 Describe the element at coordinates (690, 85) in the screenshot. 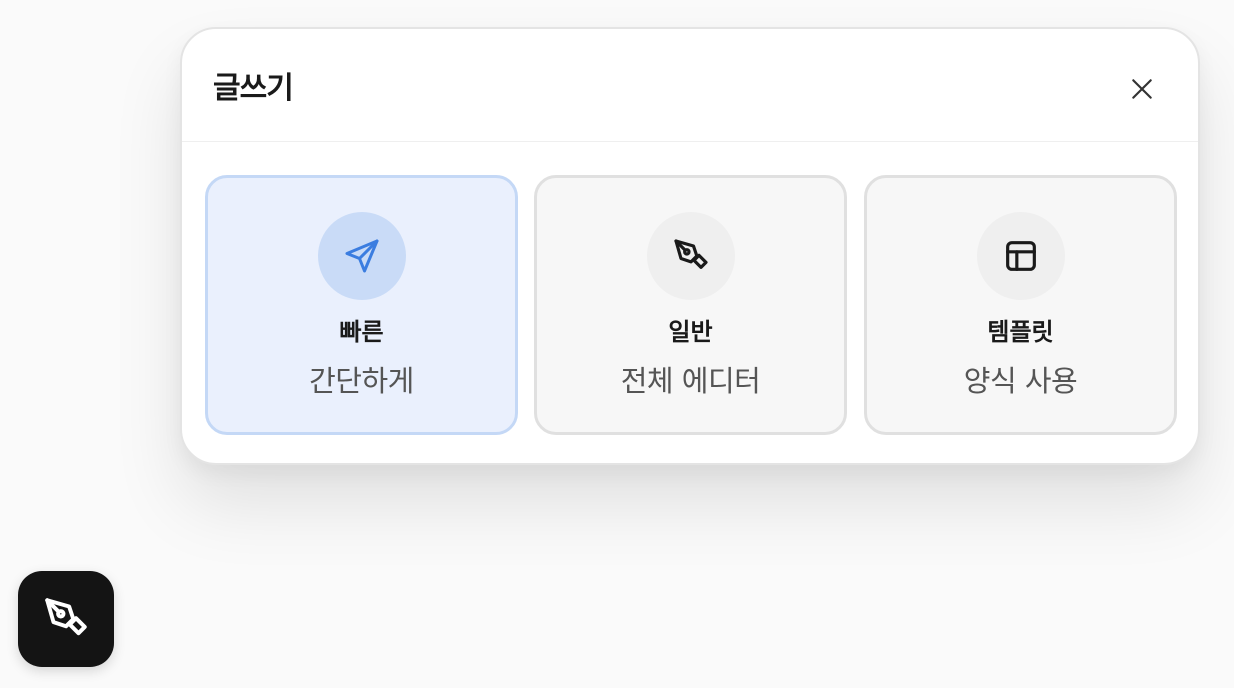

I see `dialog-header: 글쓰기` at that location.